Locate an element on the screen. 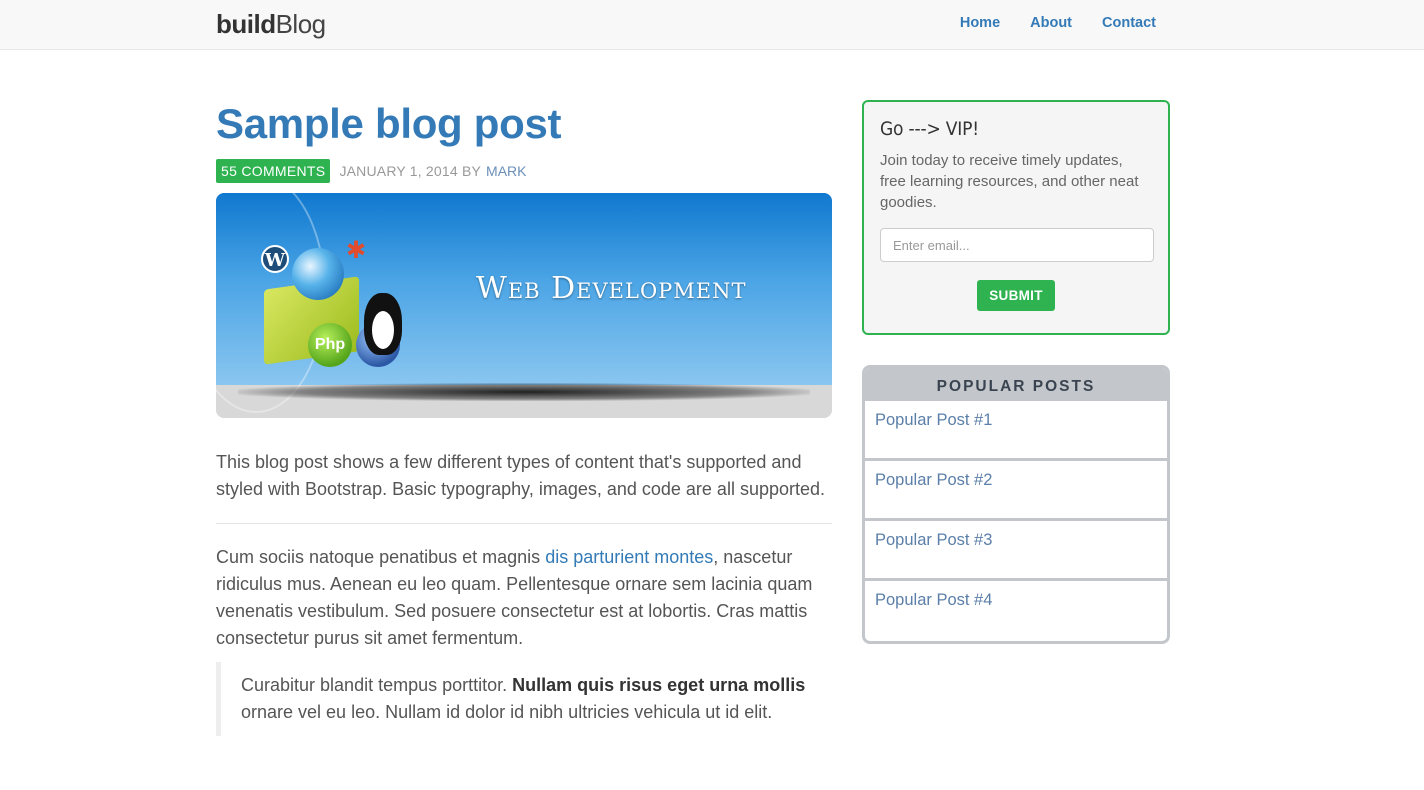 The height and width of the screenshot is (790, 1424). hero-background: W ✱ Php Web Development is located at coordinates (524, 303).